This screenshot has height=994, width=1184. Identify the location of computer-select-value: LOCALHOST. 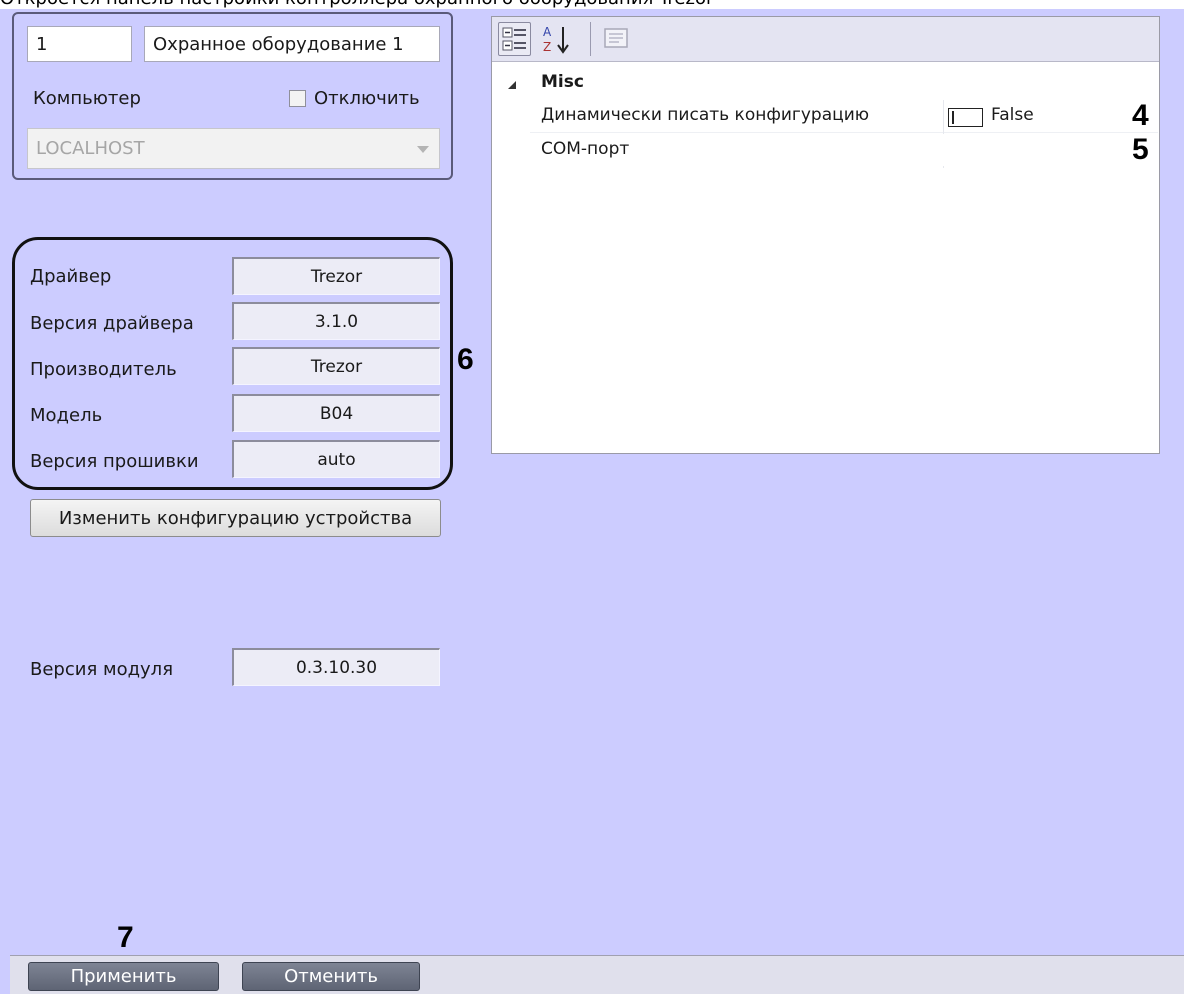
(90, 148).